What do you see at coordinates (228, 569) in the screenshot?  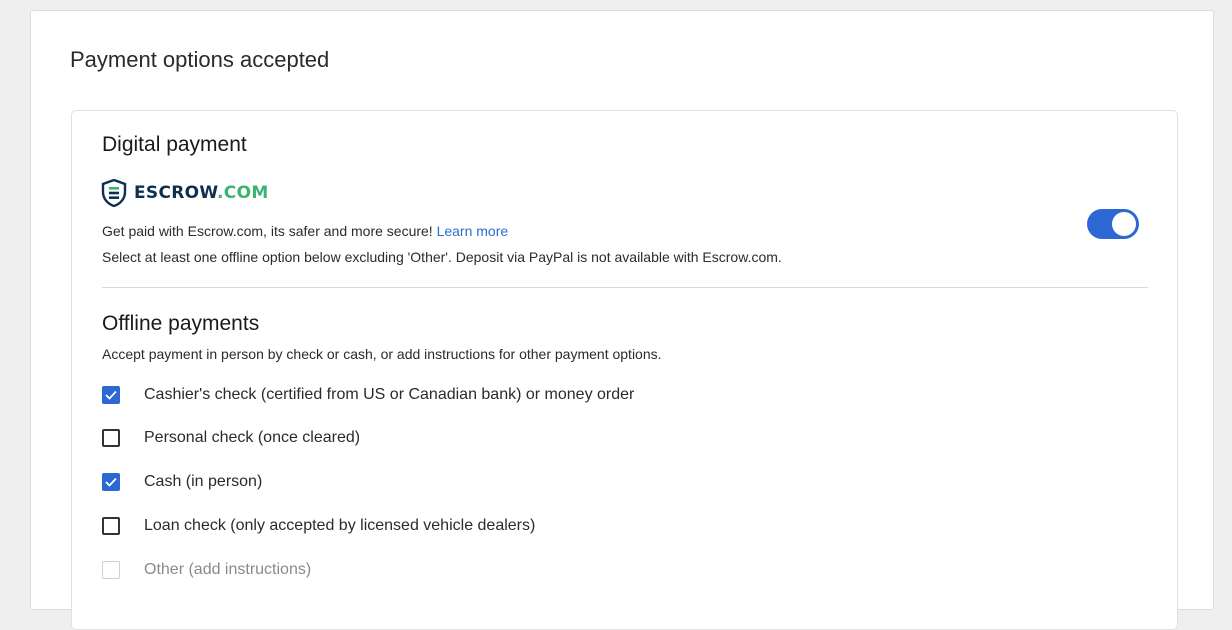 I see `payment-option-label: Other (add instructions)` at bounding box center [228, 569].